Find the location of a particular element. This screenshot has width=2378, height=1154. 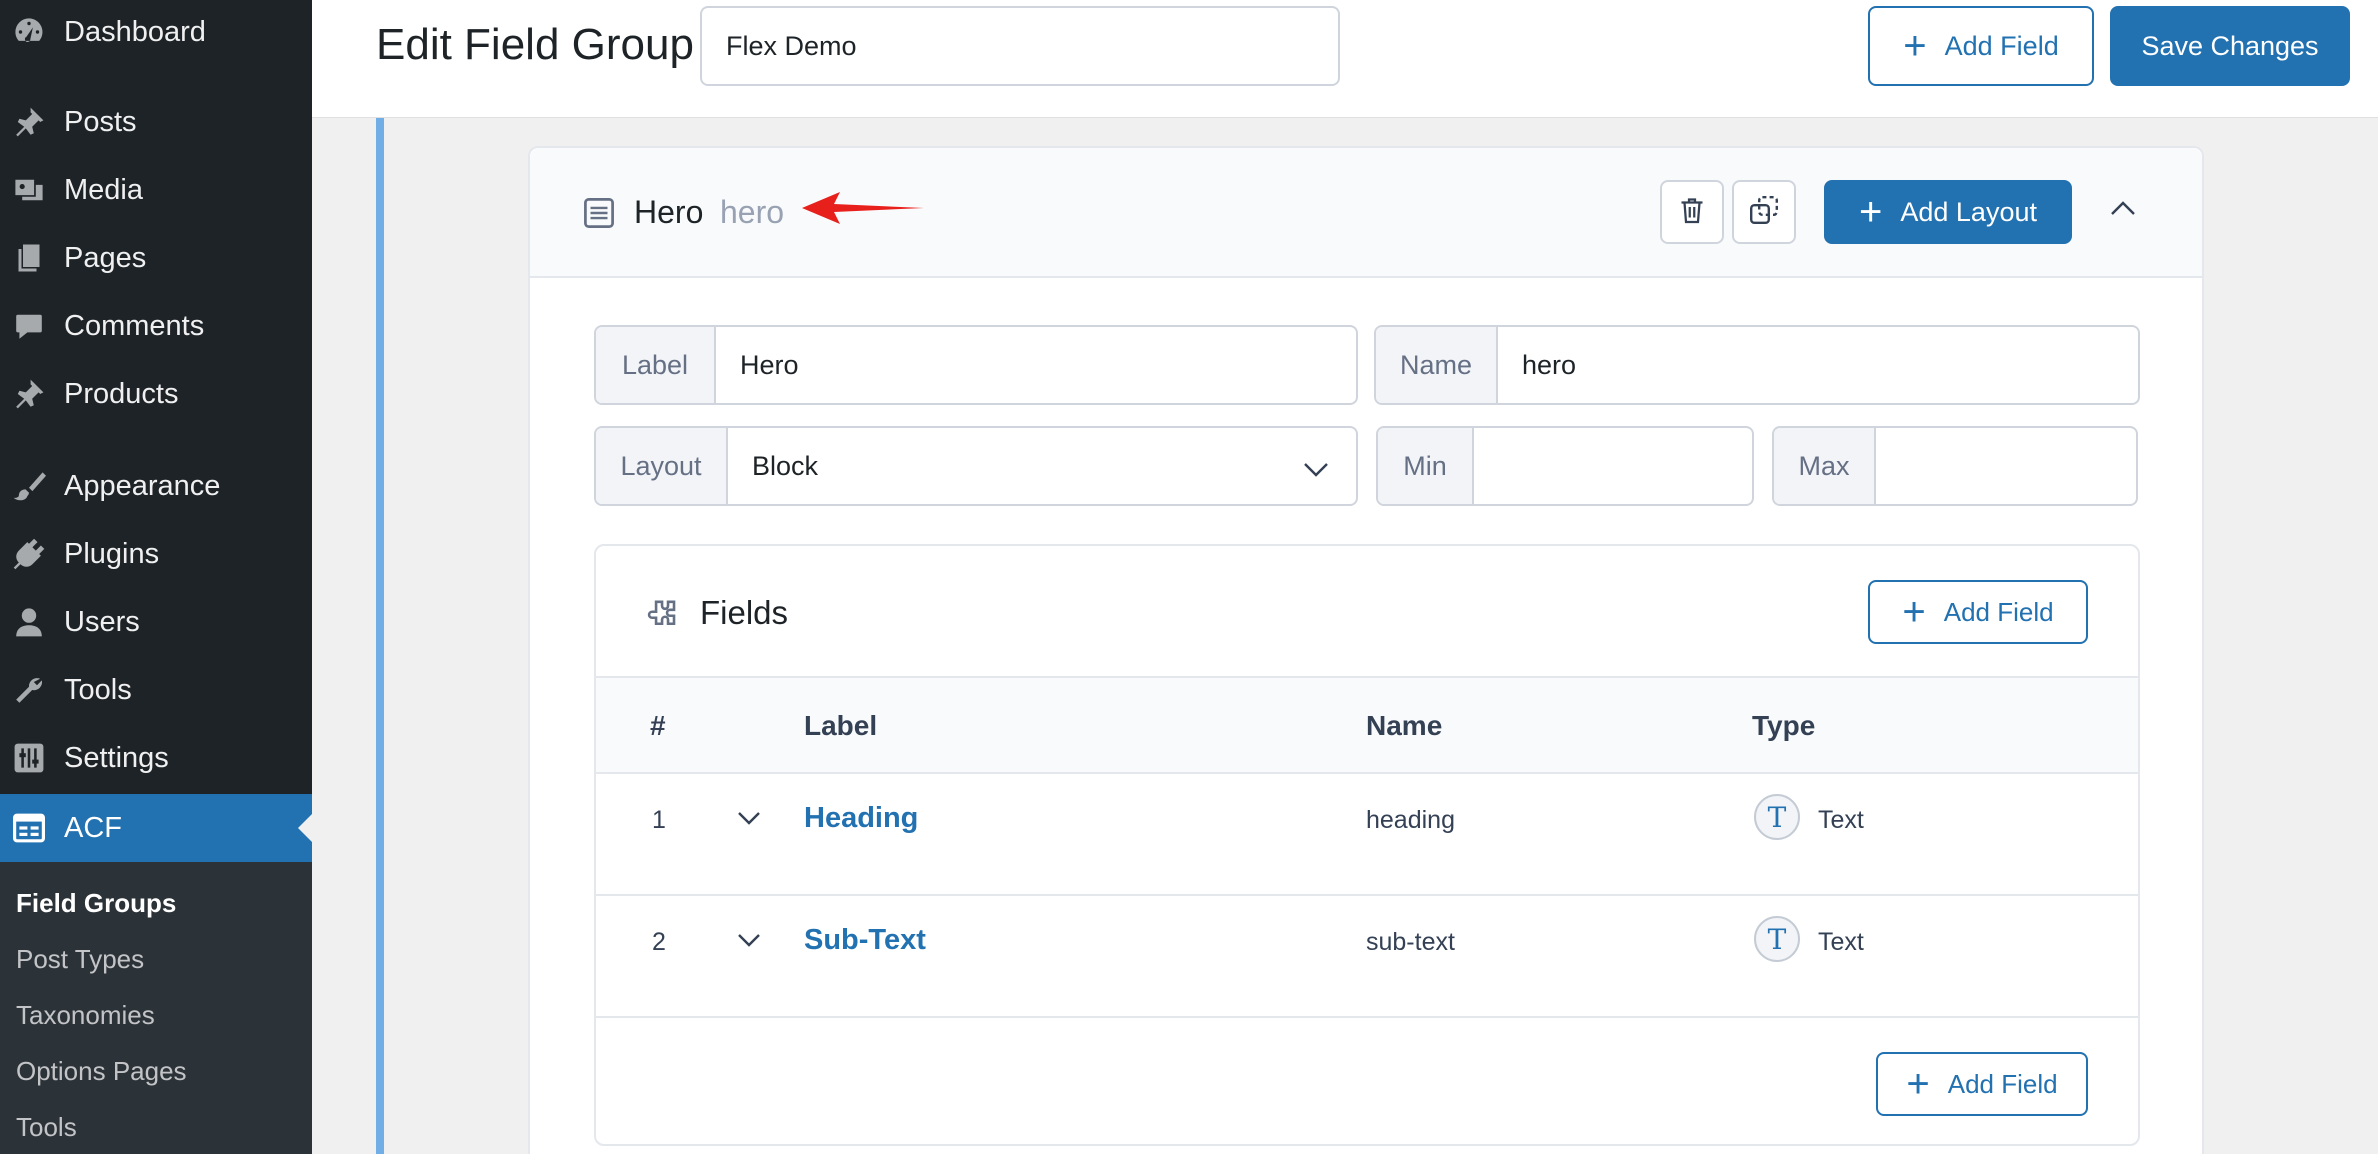

submenu-tools: Tools is located at coordinates (46, 1127).